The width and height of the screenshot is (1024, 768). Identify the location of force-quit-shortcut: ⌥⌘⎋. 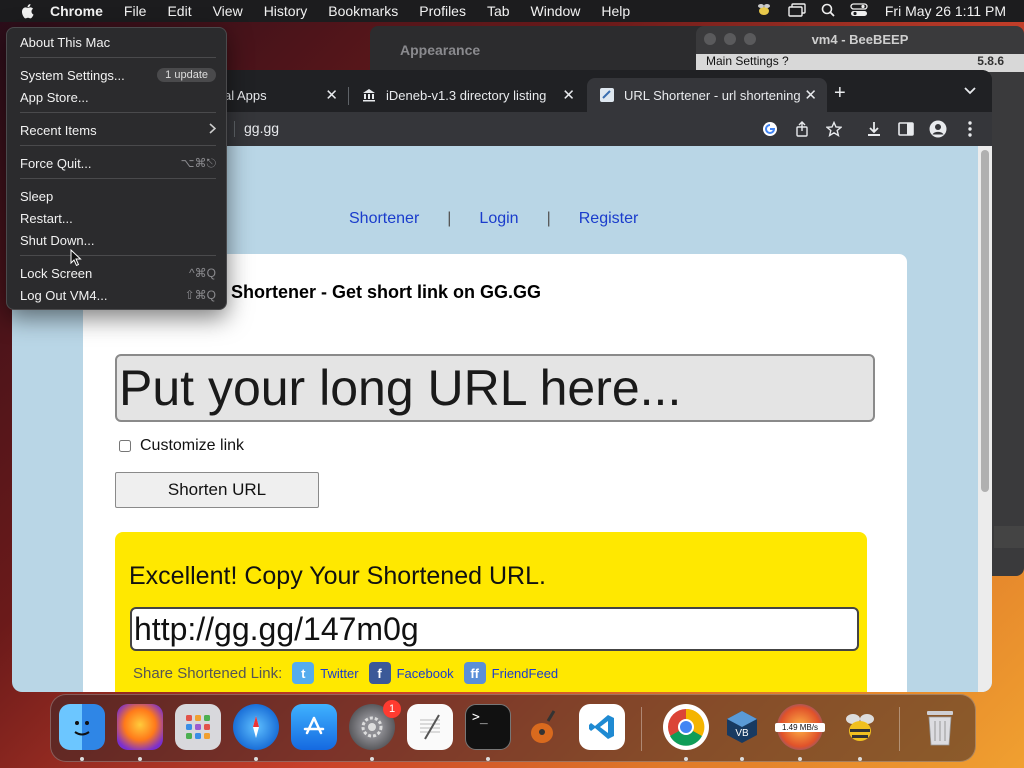
(198, 162).